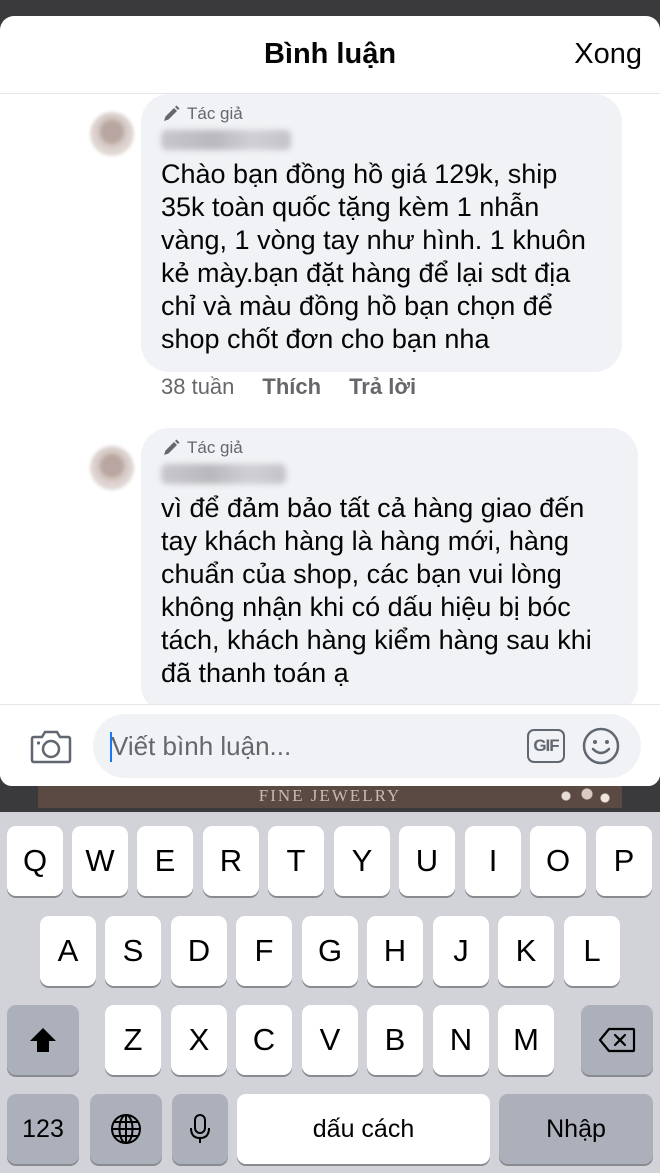 Image resolution: width=660 pixels, height=1173 pixels. I want to click on shift-key, so click(43, 1040).